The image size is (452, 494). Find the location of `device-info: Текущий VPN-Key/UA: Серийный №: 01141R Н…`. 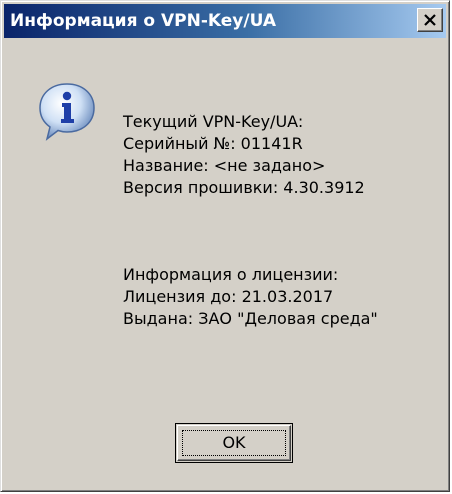

device-info: Текущий VPN-Key/UA: Серийный №: 01141R Н… is located at coordinates (244, 155).